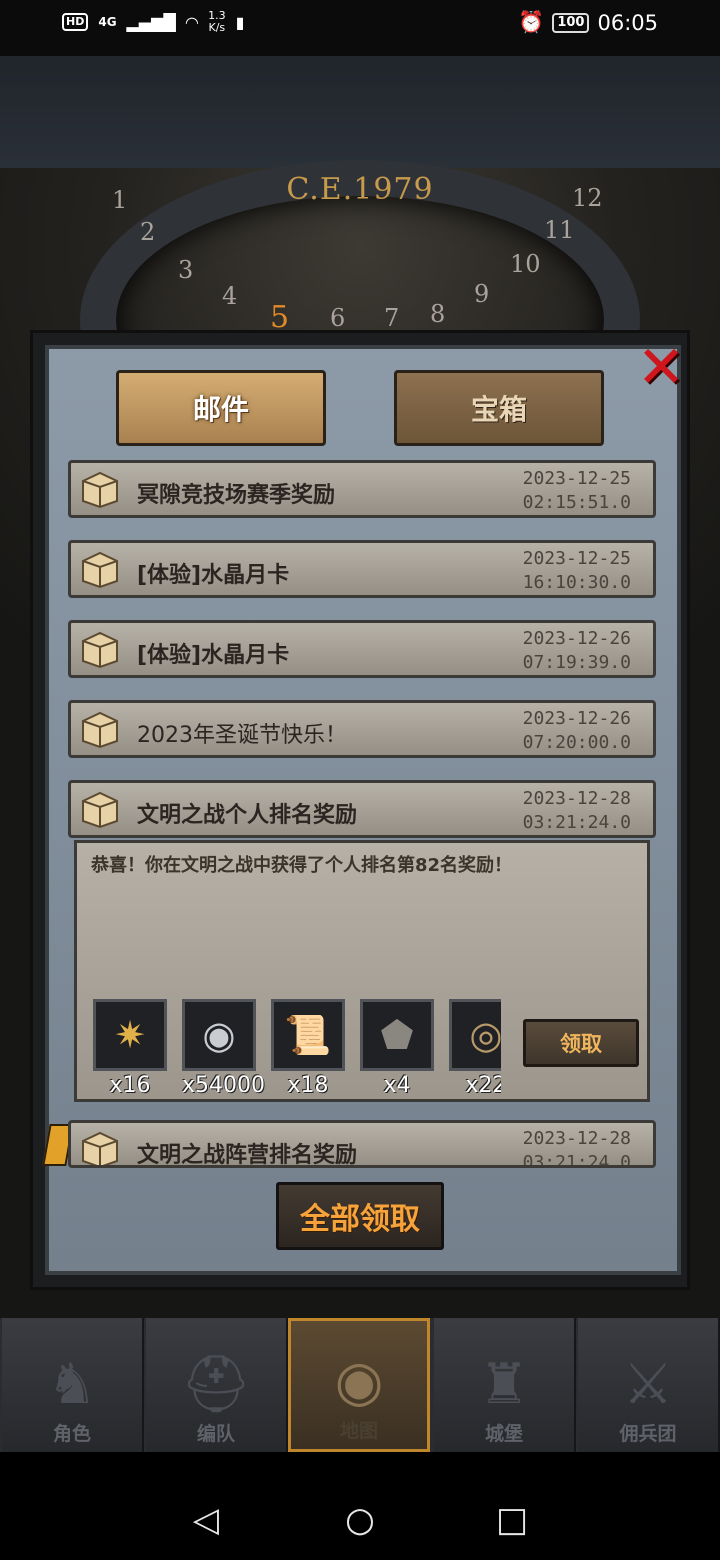 The image size is (720, 1560). What do you see at coordinates (360, 1520) in the screenshot?
I see `home-circle-icon: ○` at bounding box center [360, 1520].